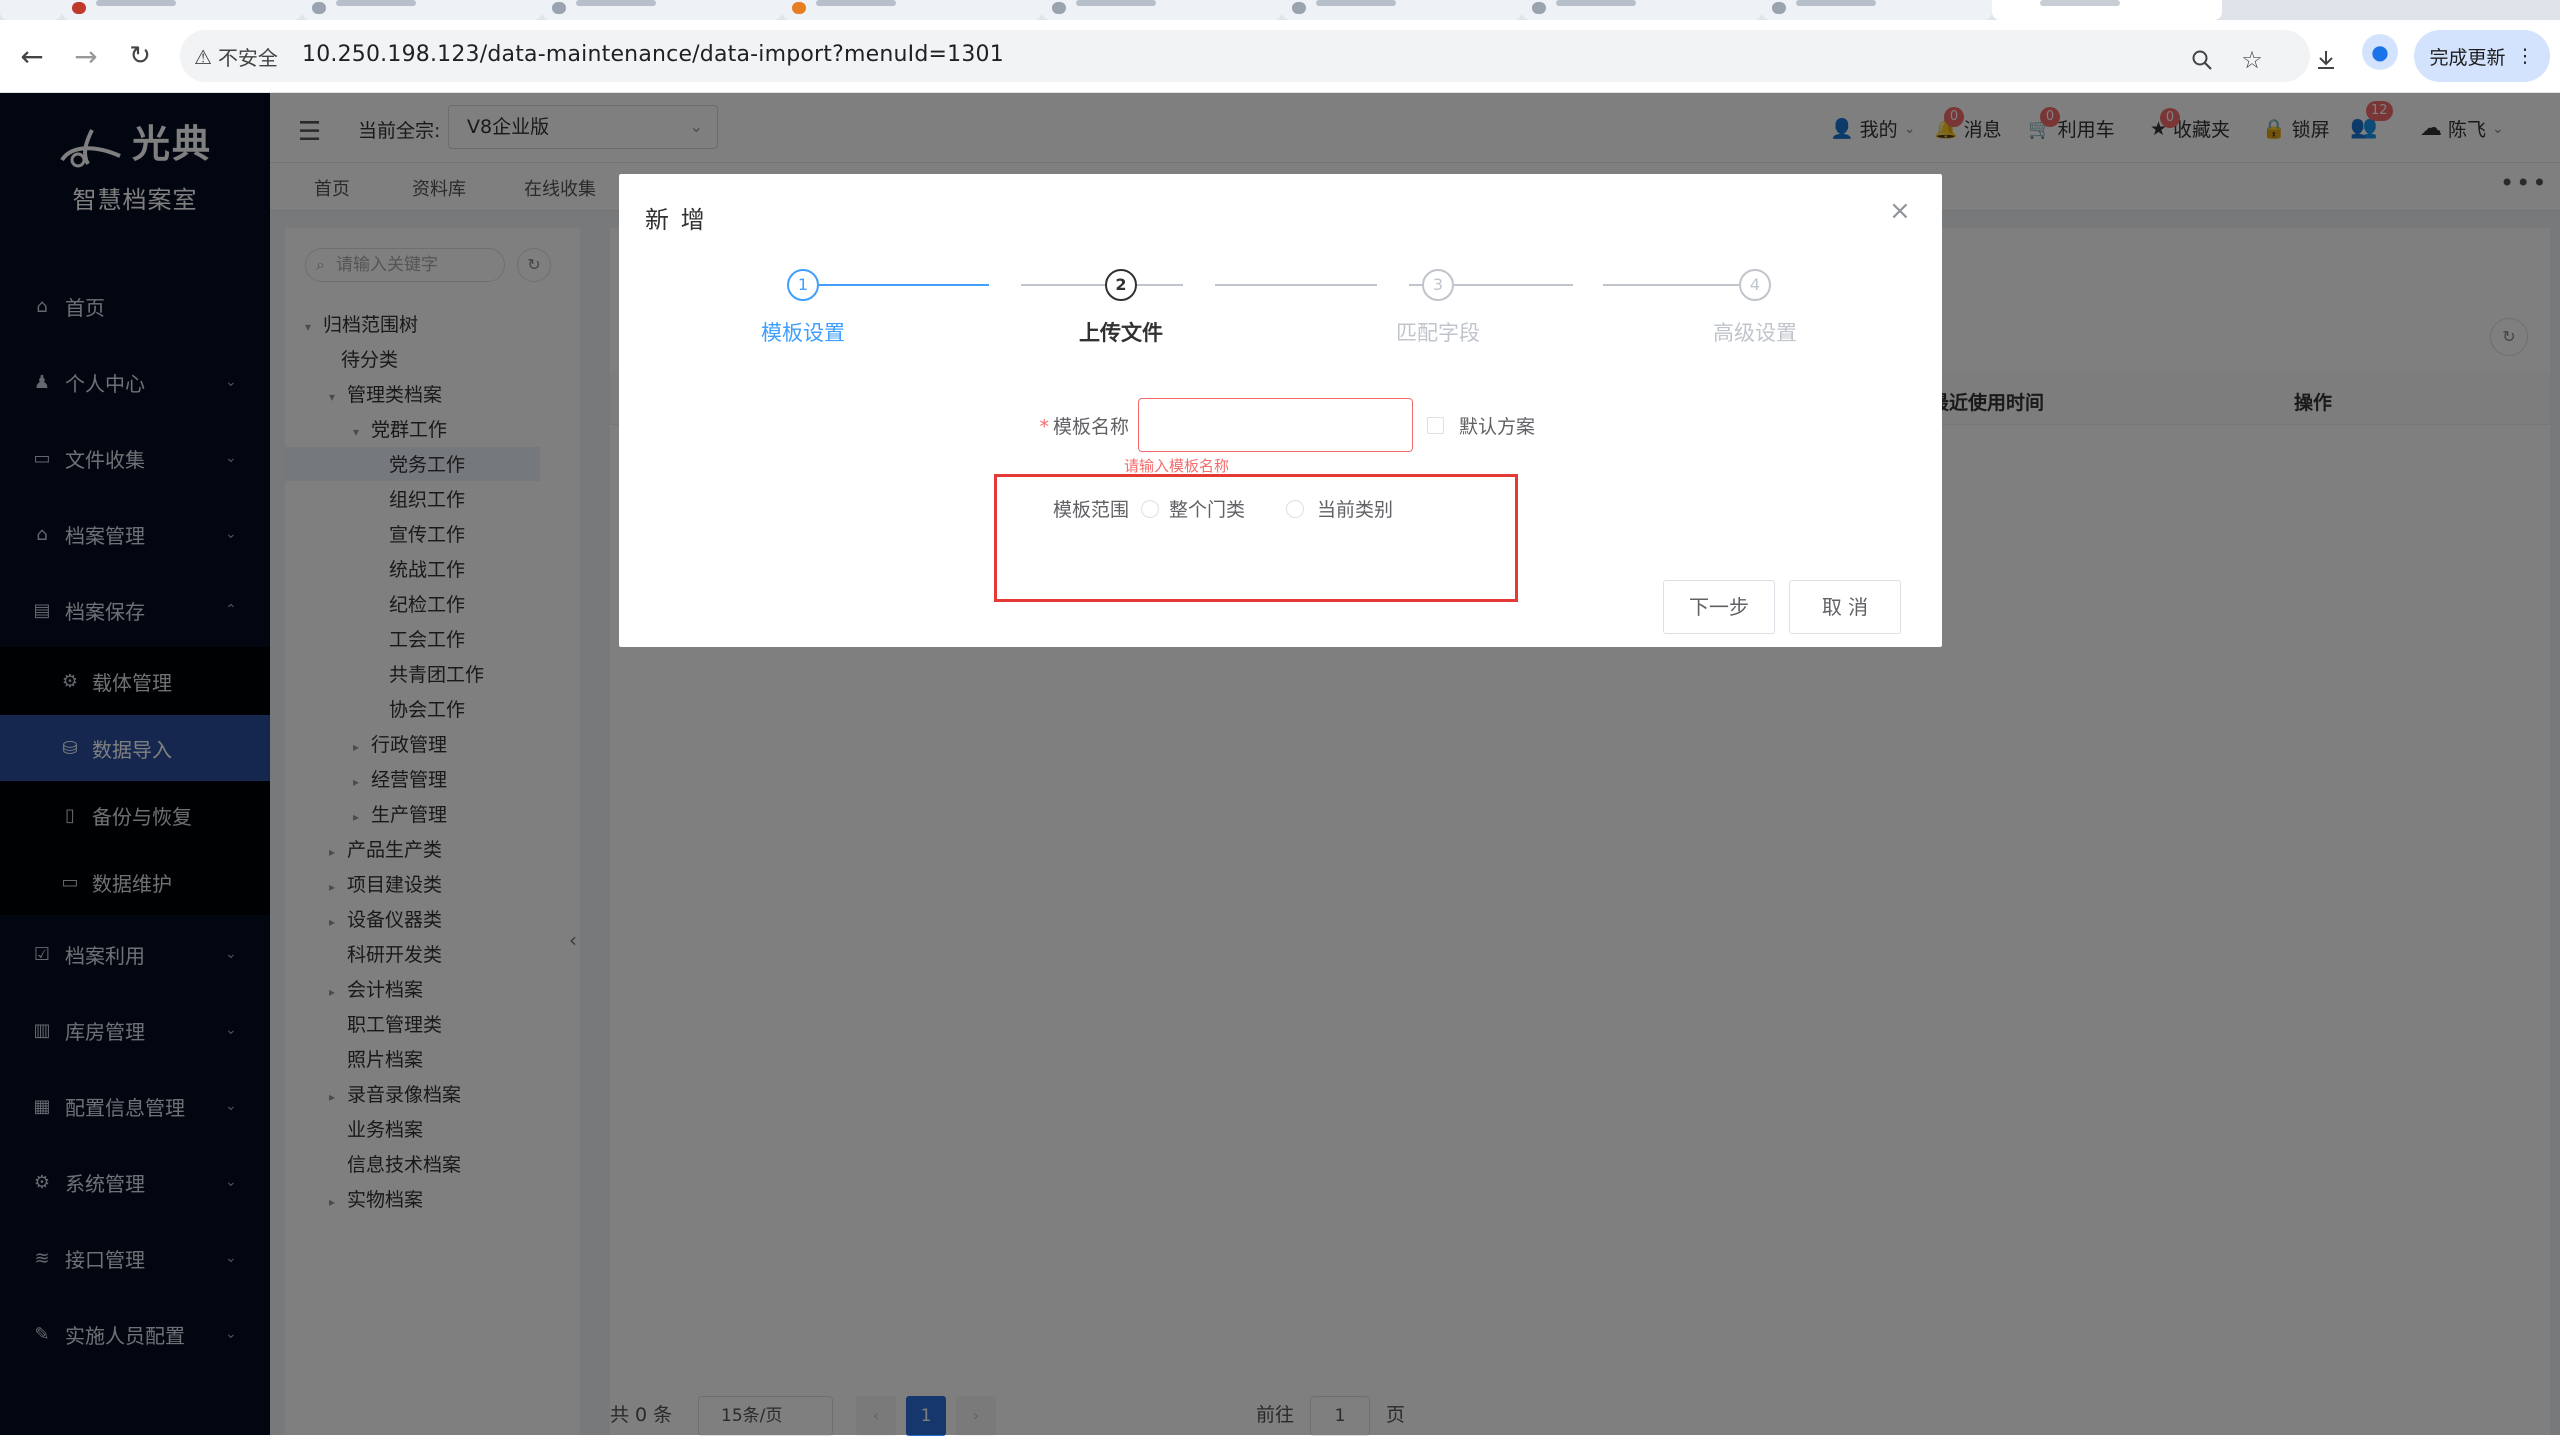 The width and height of the screenshot is (2560, 1440). What do you see at coordinates (32, 56) in the screenshot?
I see `back-icon: ←` at bounding box center [32, 56].